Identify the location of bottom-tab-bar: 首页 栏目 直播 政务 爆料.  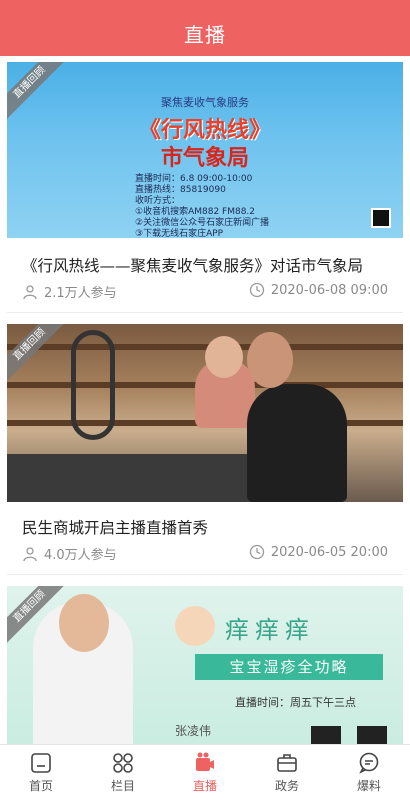
(205, 772).